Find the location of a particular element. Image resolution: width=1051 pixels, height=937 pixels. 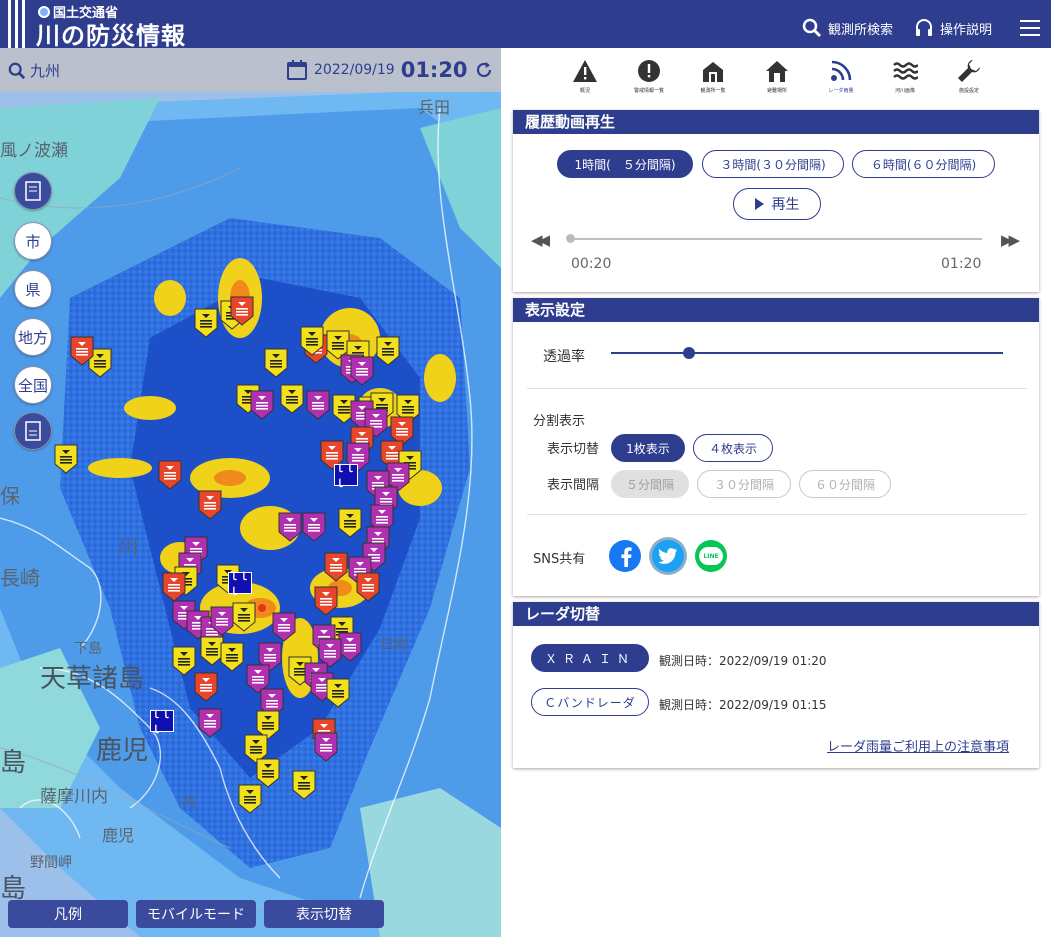

display-switch-button: 表示切替 is located at coordinates (324, 914).